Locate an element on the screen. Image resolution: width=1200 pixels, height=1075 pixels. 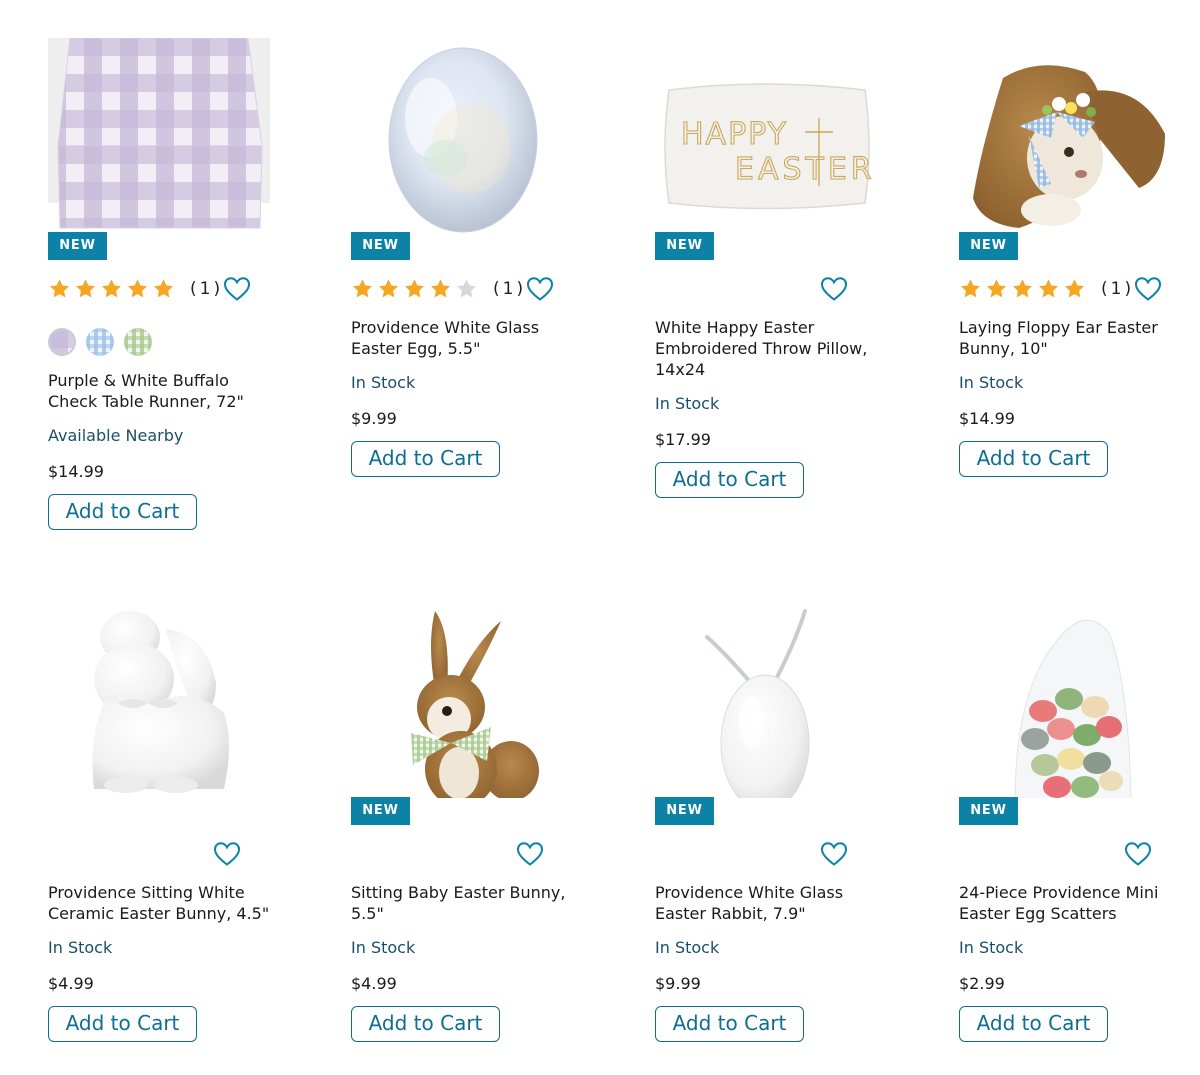
color-swatches is located at coordinates (100, 342).